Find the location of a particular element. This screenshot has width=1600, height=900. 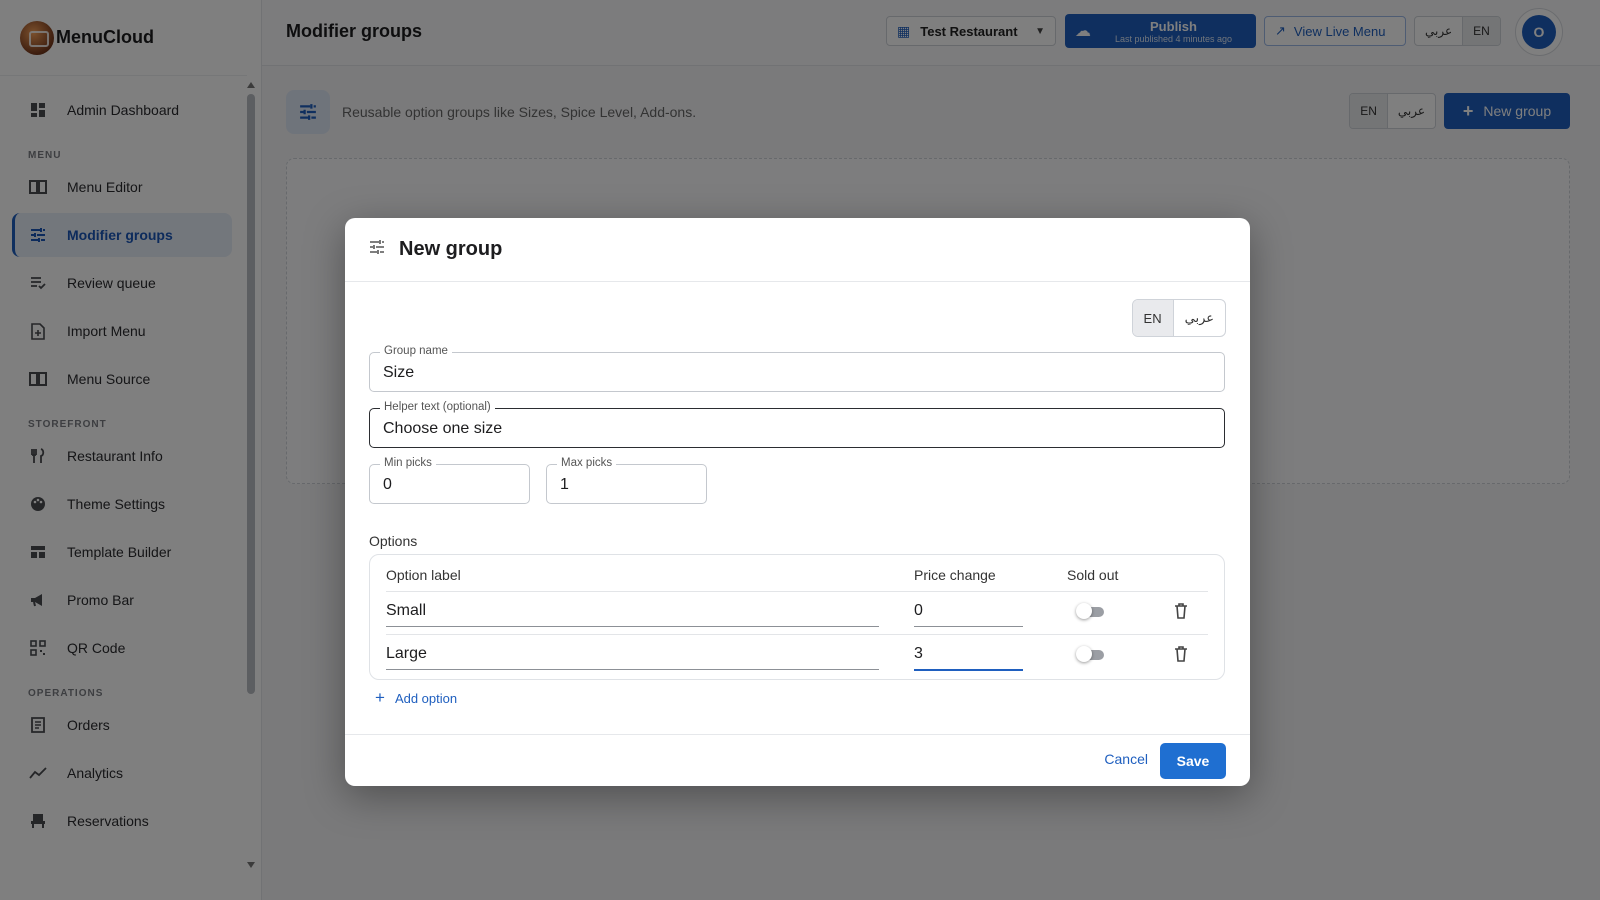

helper-text-label: Helper text (optional) is located at coordinates (437, 407).